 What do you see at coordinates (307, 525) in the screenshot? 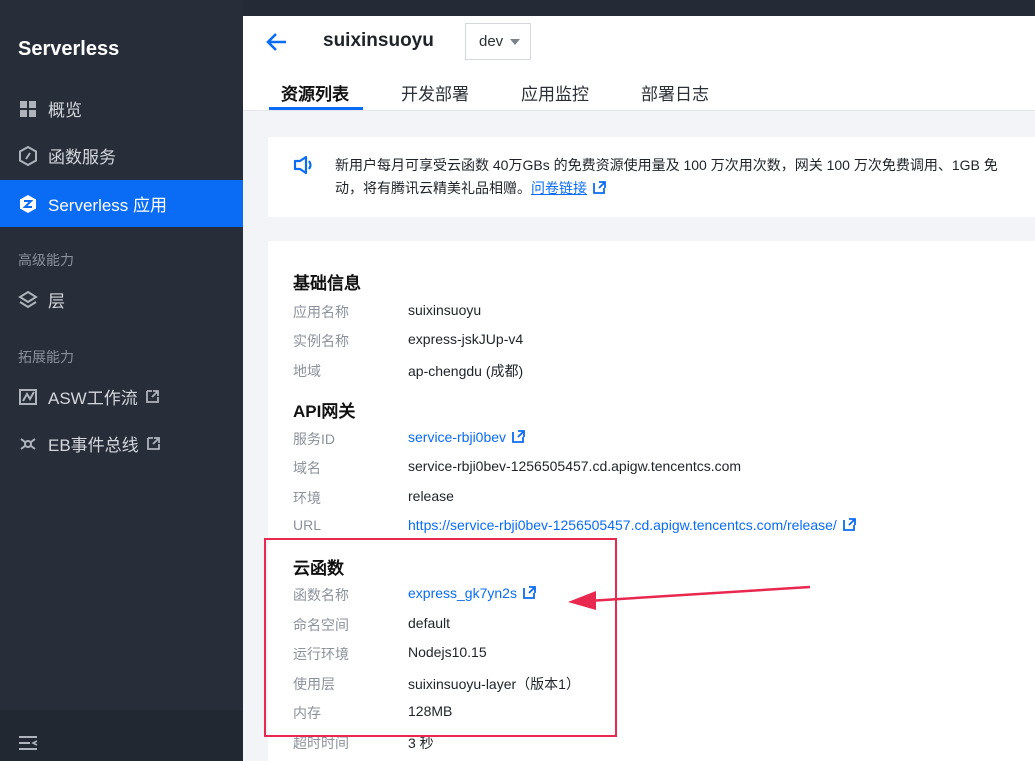
I see `label-url: URL` at bounding box center [307, 525].